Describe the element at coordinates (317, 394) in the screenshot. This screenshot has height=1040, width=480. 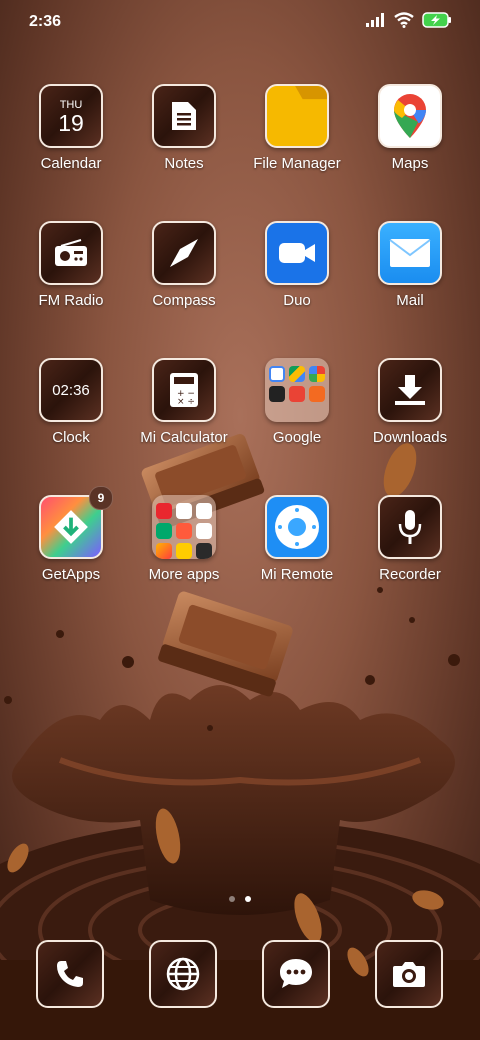
I see `mi-mini-icon` at that location.